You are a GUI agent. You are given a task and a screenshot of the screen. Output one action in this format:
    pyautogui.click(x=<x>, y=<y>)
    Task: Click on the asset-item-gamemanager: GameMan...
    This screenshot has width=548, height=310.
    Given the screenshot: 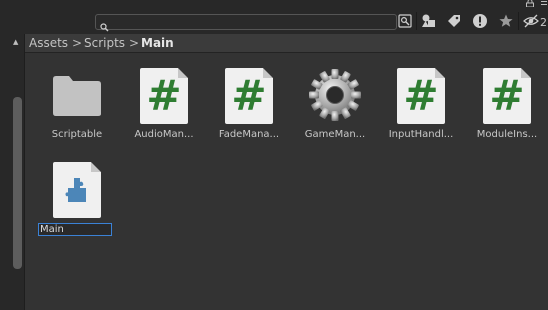 What is the action you would take?
    pyautogui.click(x=335, y=99)
    